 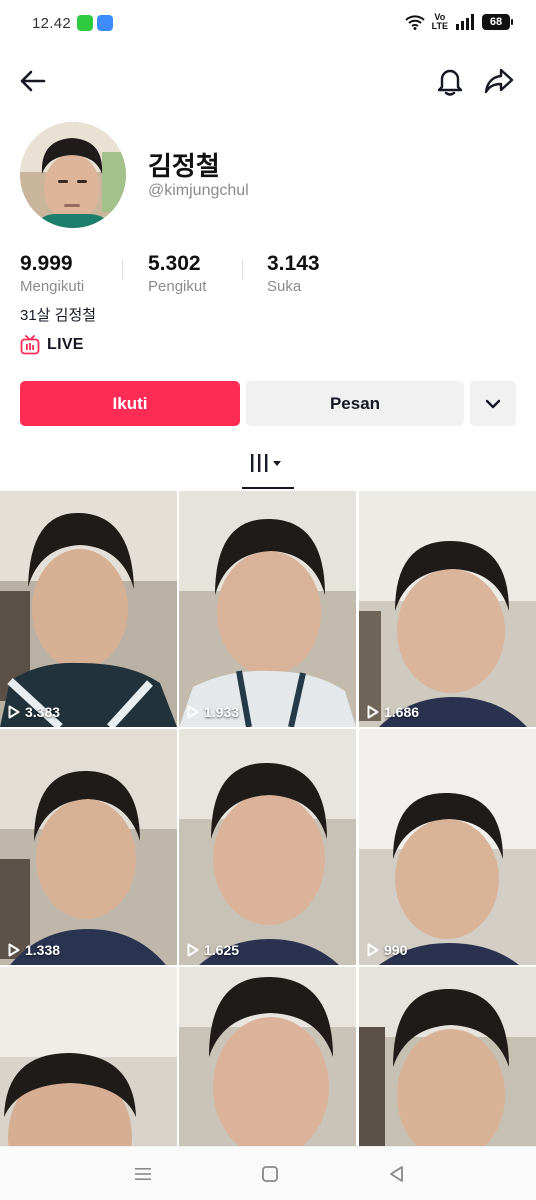 I want to click on likes-count: 3.143, so click(x=293, y=263).